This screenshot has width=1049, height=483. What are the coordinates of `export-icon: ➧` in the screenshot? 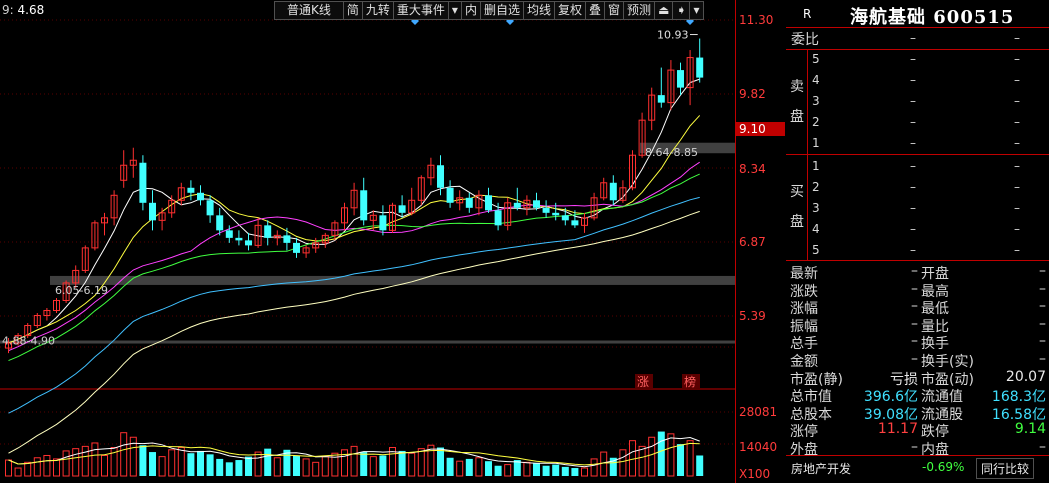 It's located at (681, 10).